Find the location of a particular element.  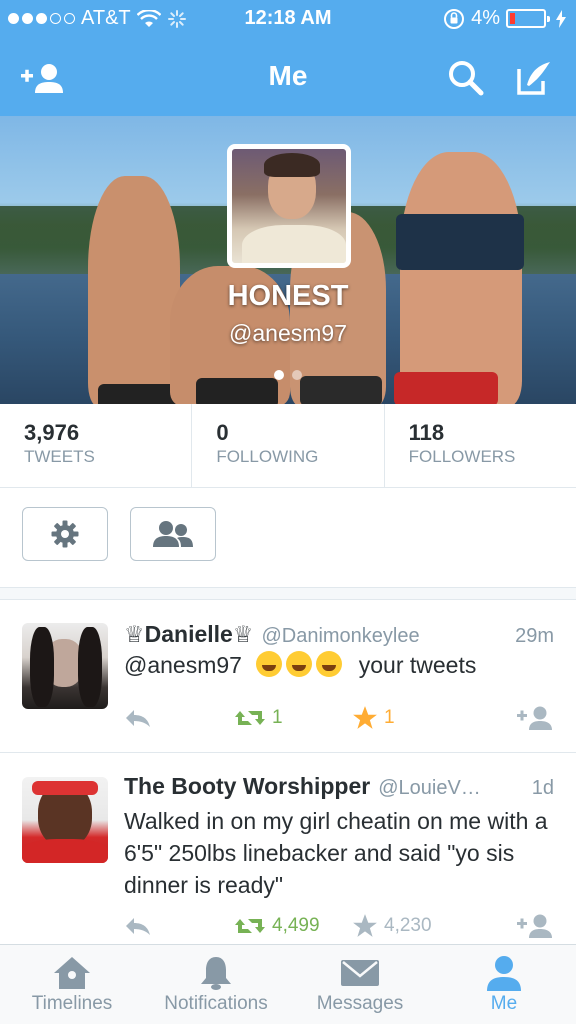

compose-icon is located at coordinates (533, 78).